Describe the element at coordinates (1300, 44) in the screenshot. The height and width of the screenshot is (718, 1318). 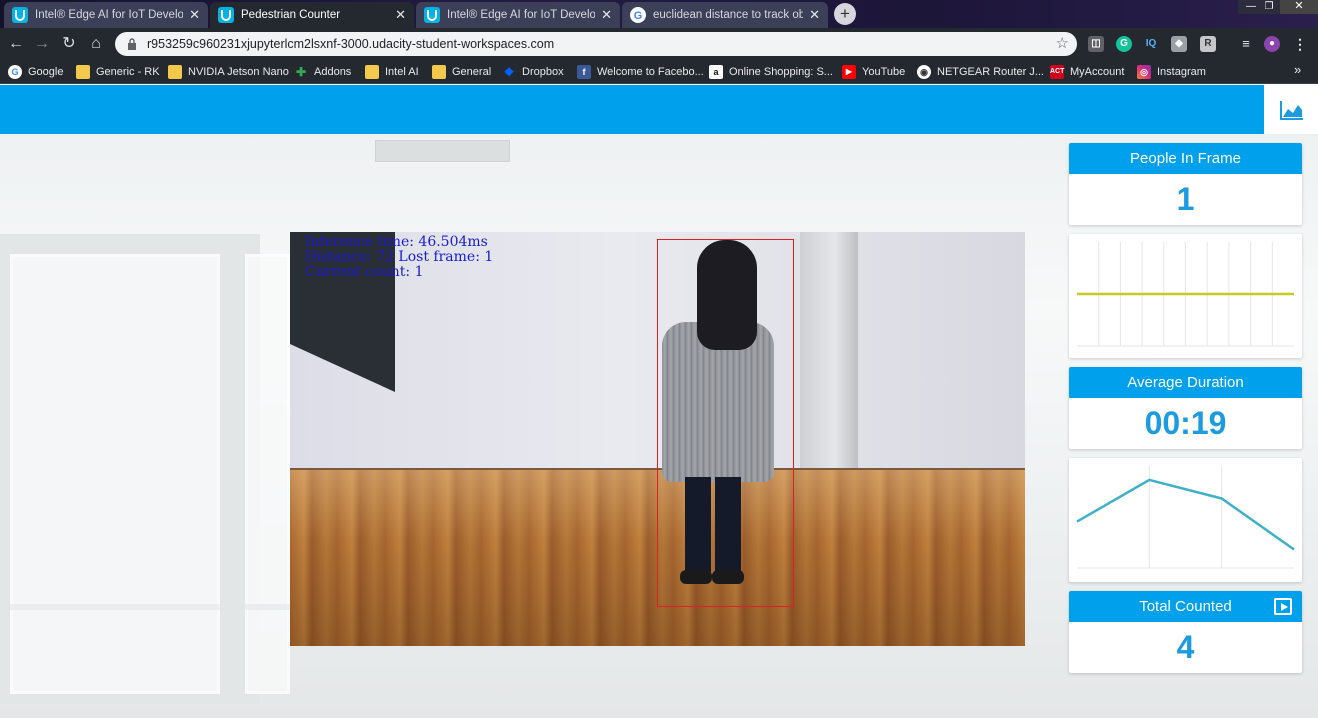
I see `menu-icon: ⋮` at that location.